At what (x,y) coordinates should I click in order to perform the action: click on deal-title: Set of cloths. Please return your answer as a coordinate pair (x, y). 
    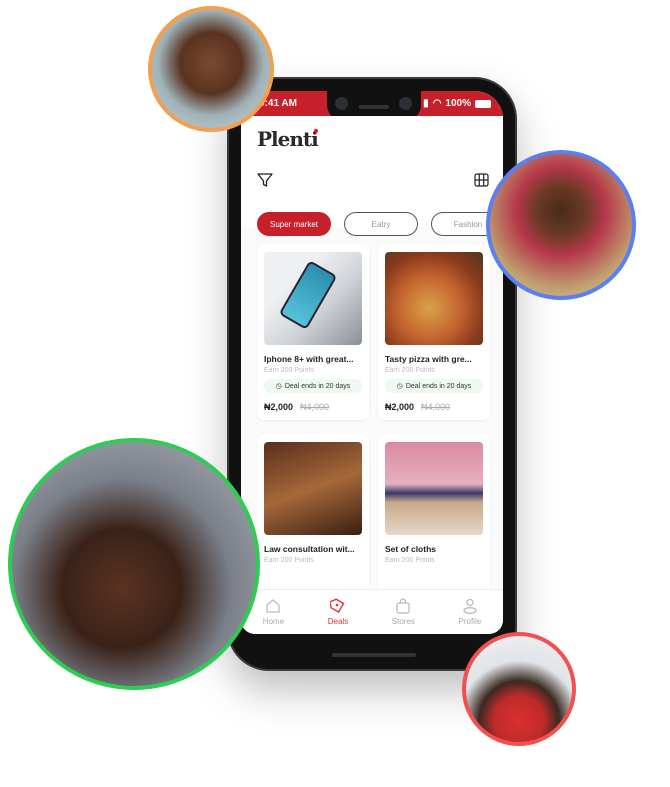
    Looking at the image, I should click on (411, 549).